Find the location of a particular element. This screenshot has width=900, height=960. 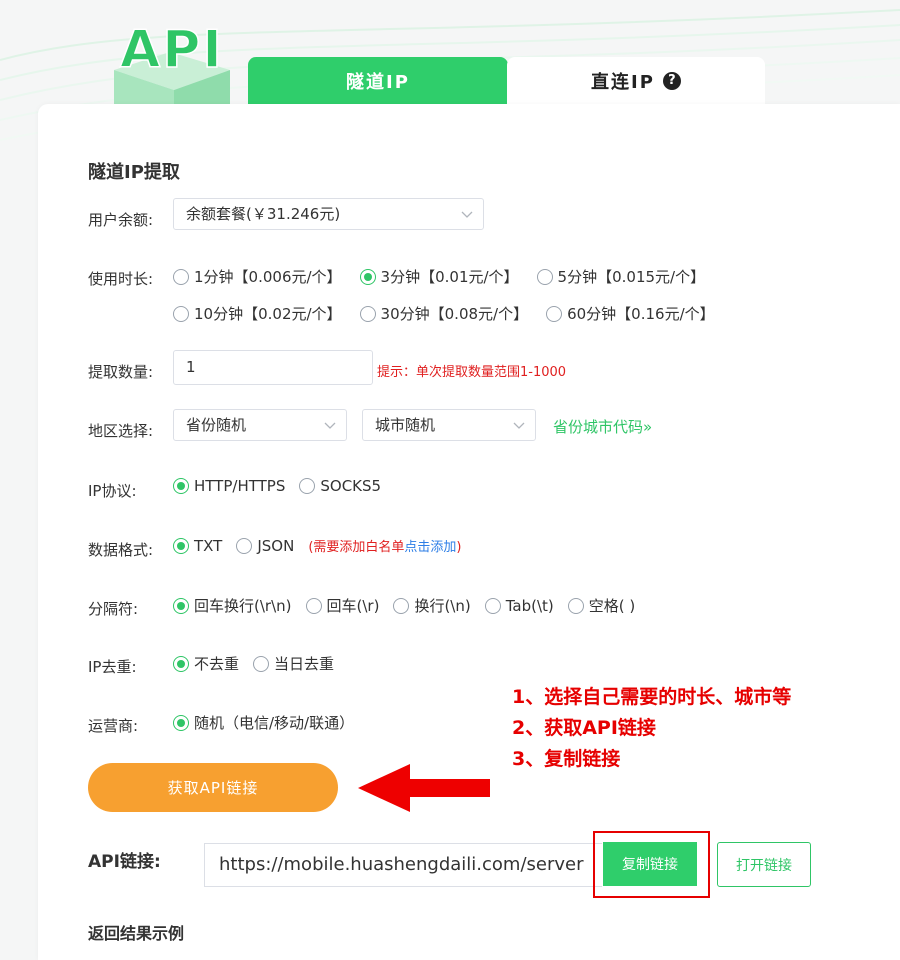

radio-dedup-daily: 当日去重 is located at coordinates (293, 663).